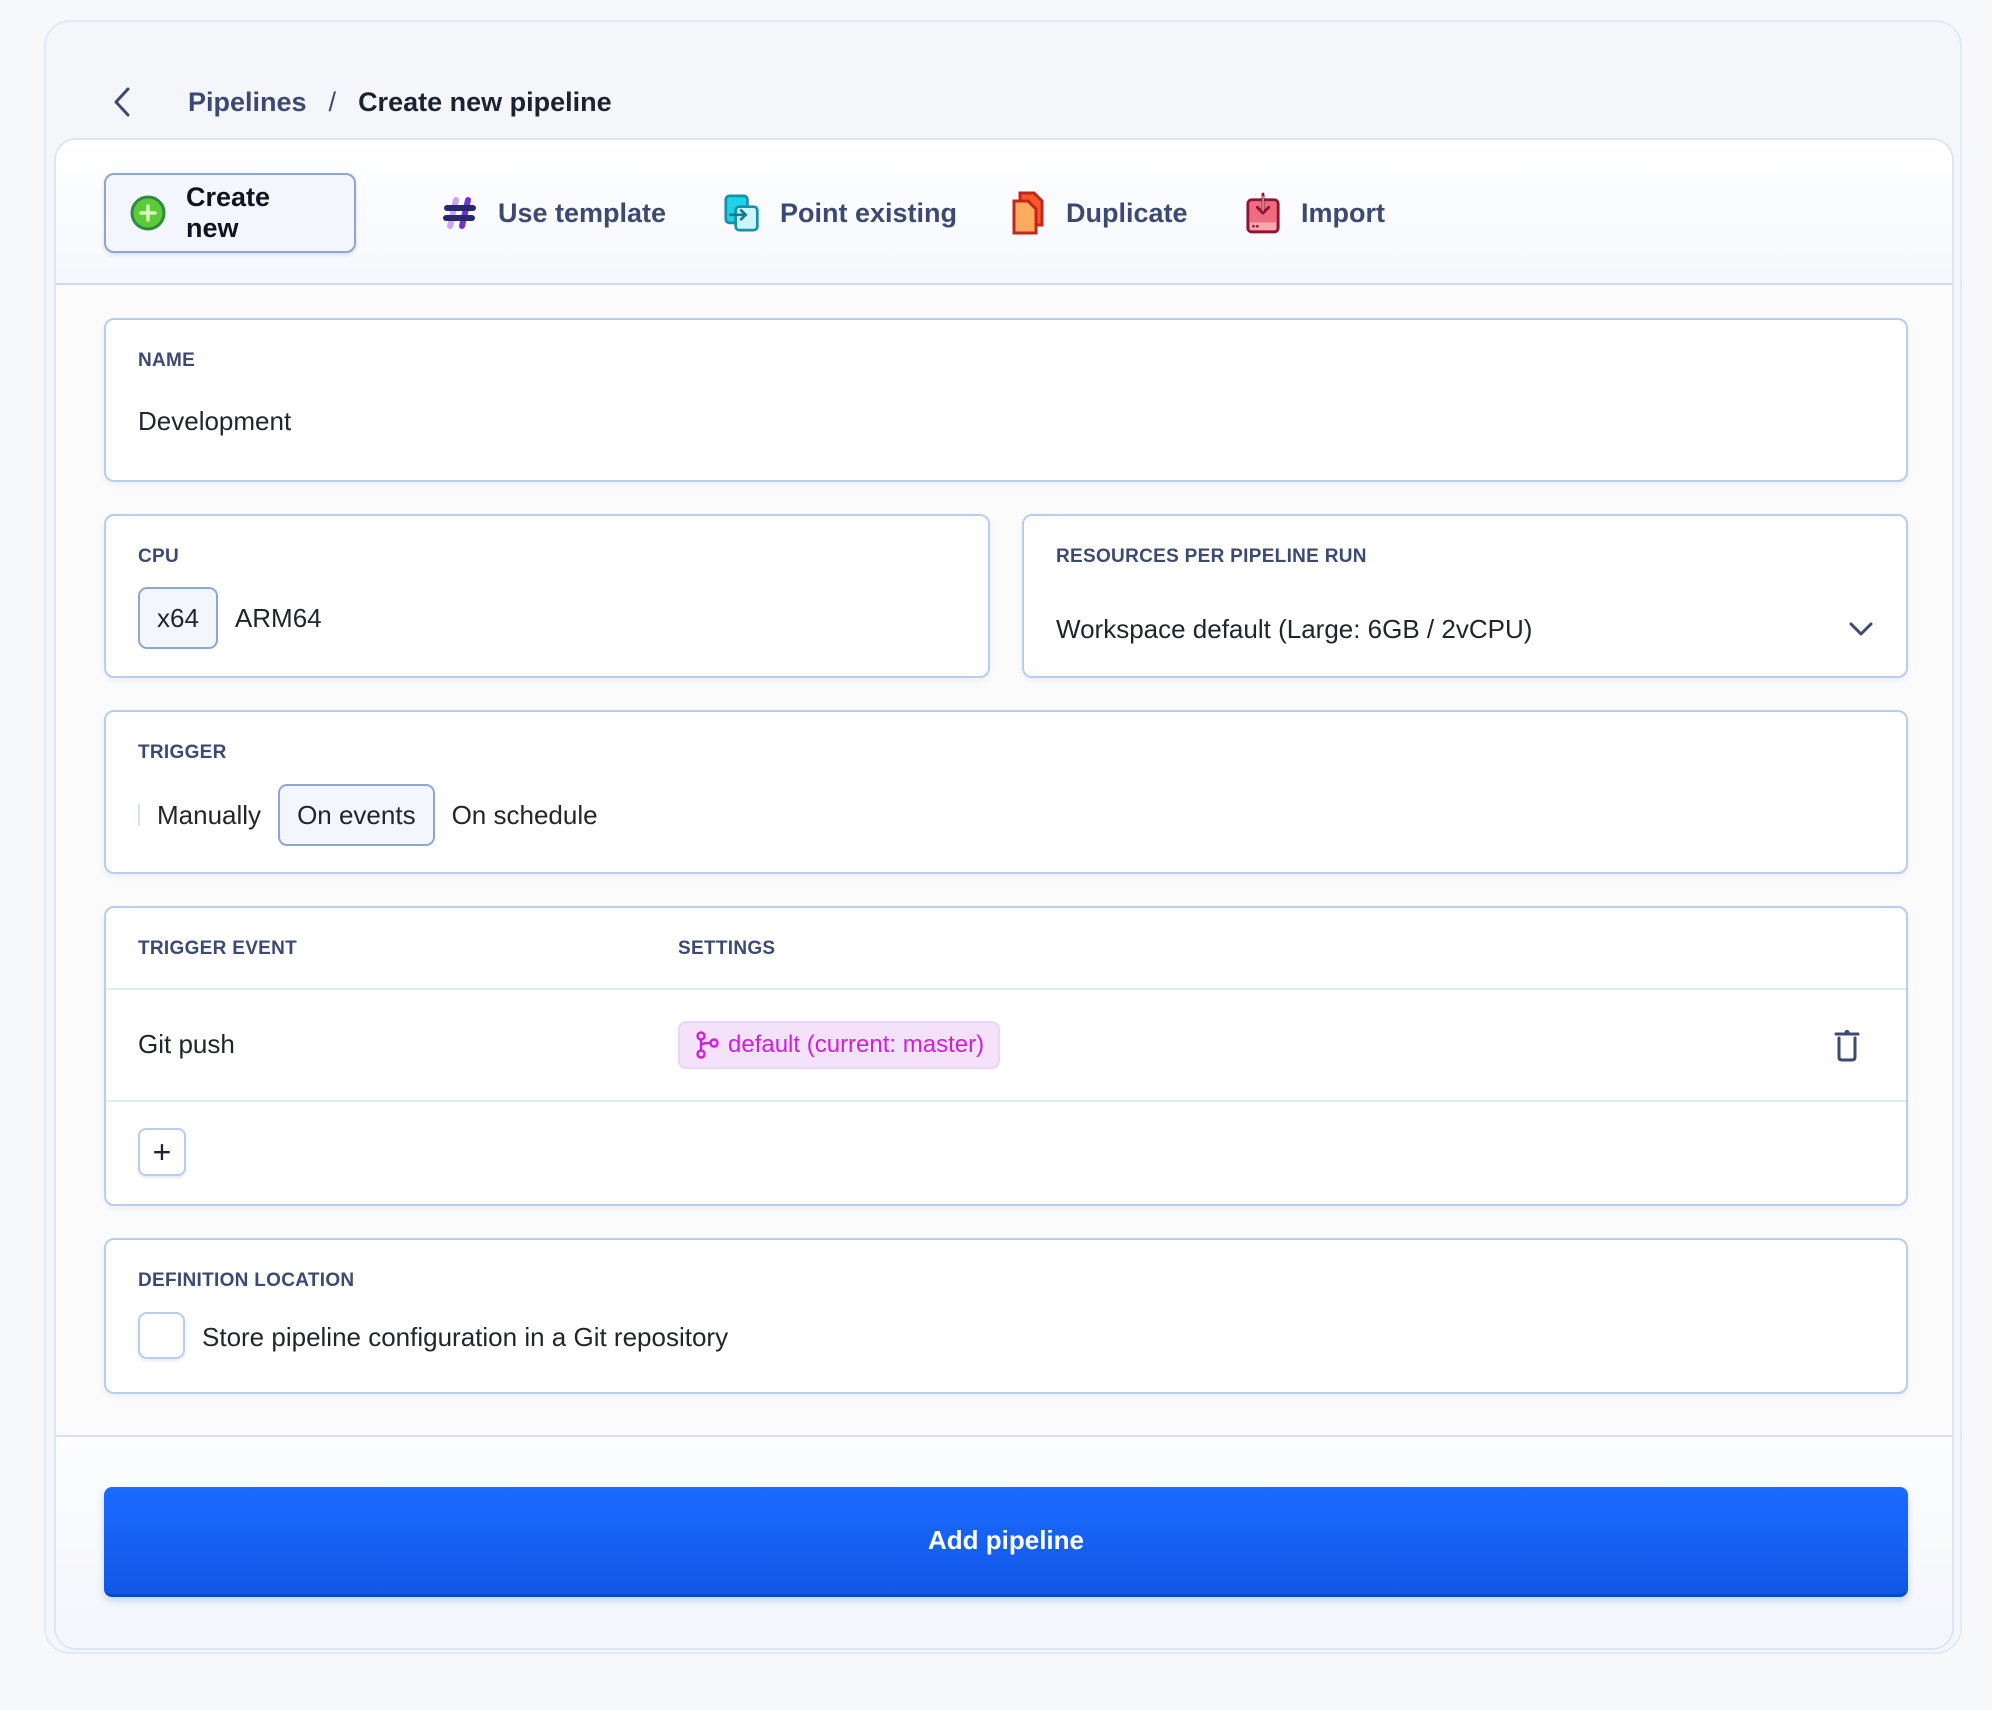 Image resolution: width=1992 pixels, height=1710 pixels. I want to click on tab-import: Import, so click(1315, 213).